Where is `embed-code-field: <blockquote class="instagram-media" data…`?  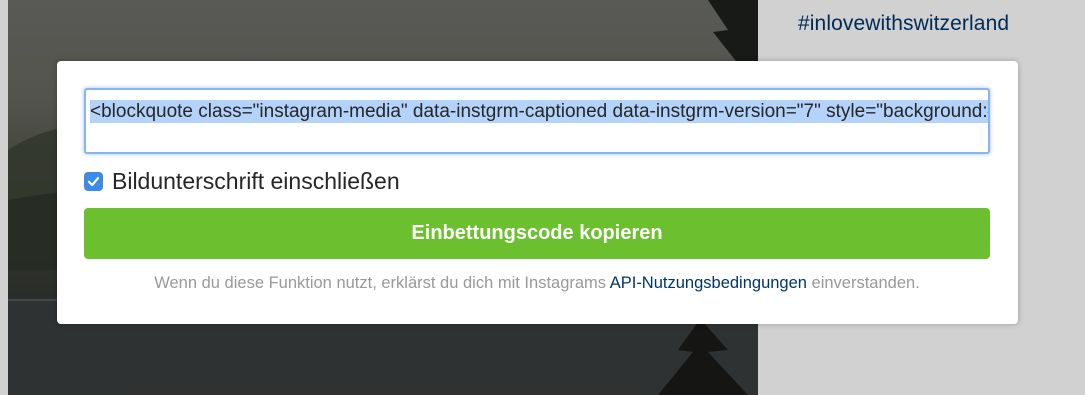
embed-code-field: <blockquote class="instagram-media" data… is located at coordinates (537, 121).